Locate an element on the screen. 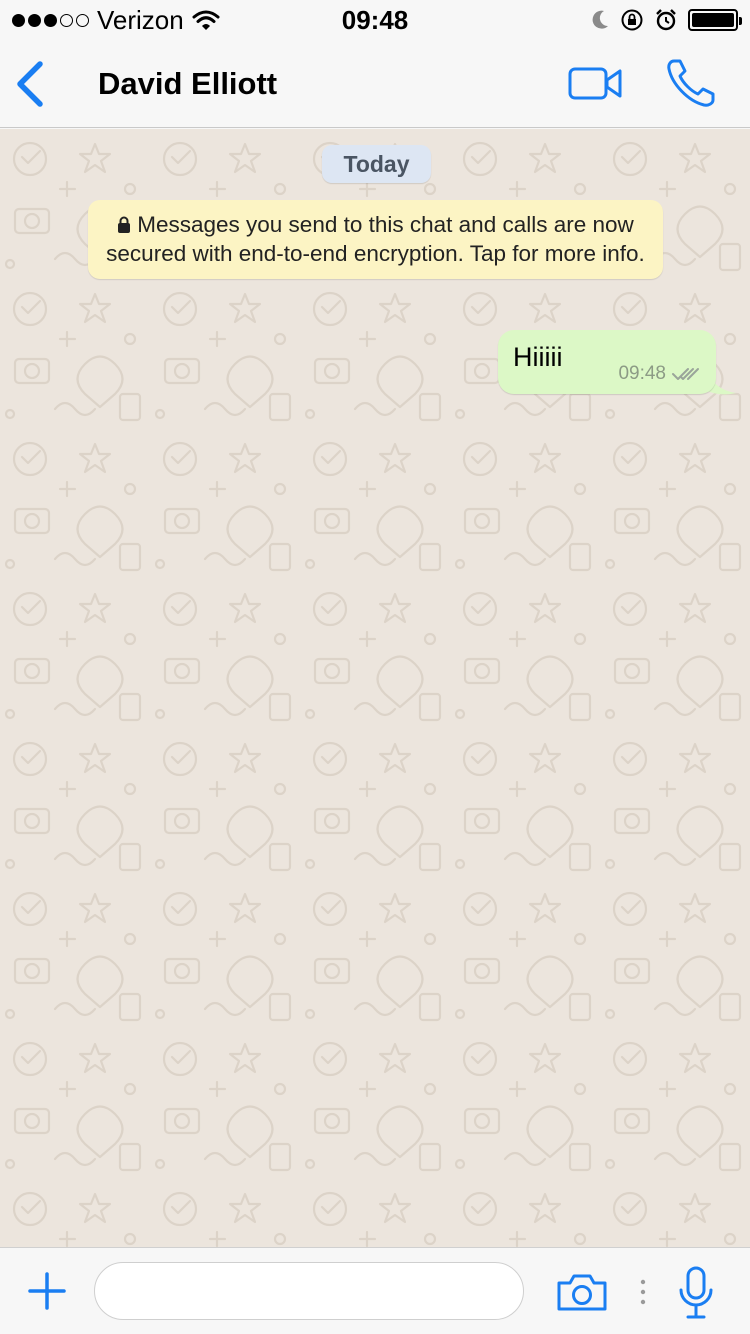 The width and height of the screenshot is (750, 1334). date-separator: Today is located at coordinates (376, 164).